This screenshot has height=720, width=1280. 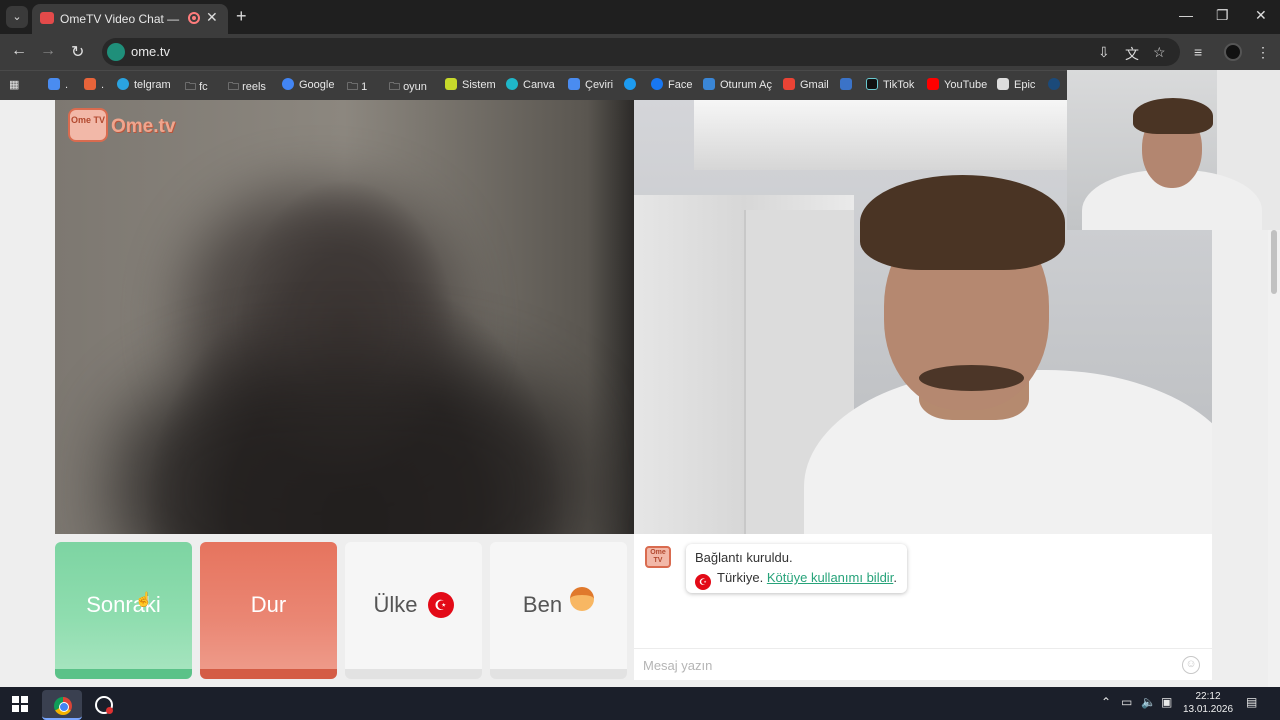 I want to click on close-window-icon: ✕, so click(x=1261, y=15).